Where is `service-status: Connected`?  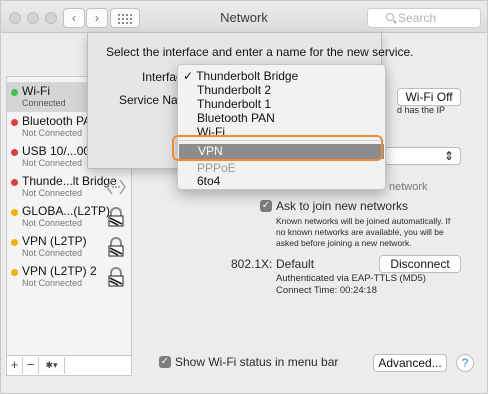
service-status: Connected is located at coordinates (44, 103).